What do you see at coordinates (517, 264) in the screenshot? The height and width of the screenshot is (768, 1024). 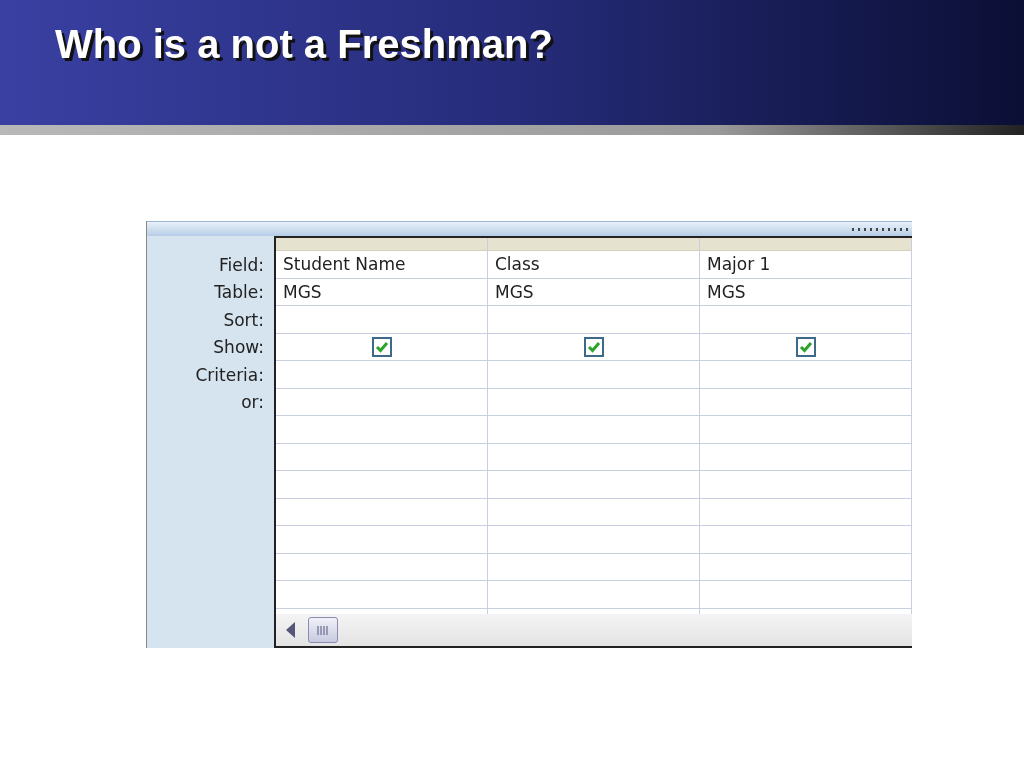 I see `field-cell: Class` at bounding box center [517, 264].